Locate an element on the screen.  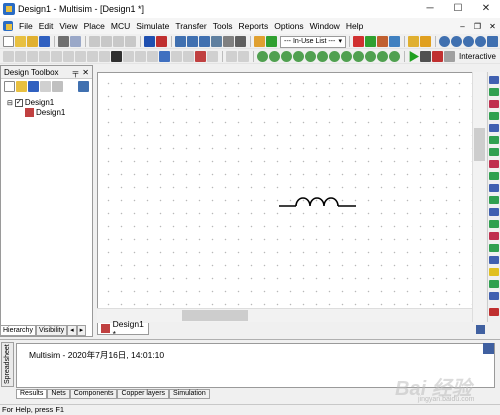
print-preview-icon is located at coordinates (75, 41).